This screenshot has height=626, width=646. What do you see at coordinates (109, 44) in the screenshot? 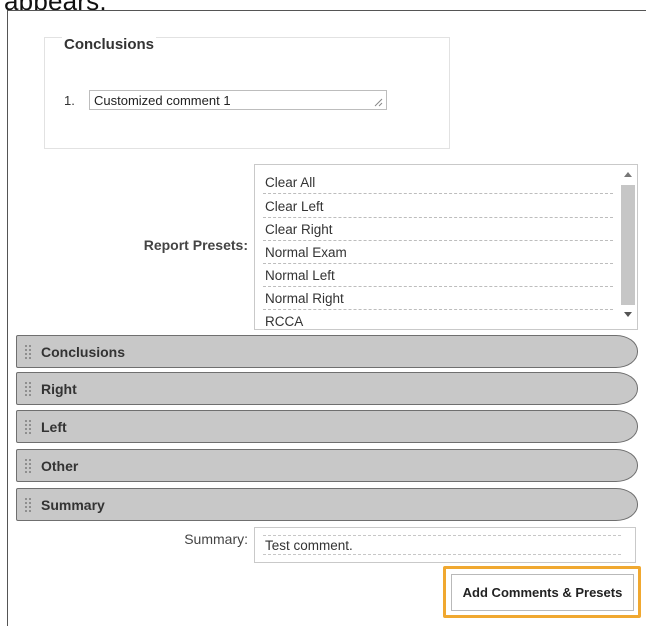
I see `conclusions-fieldset-title: Conclusions` at bounding box center [109, 44].